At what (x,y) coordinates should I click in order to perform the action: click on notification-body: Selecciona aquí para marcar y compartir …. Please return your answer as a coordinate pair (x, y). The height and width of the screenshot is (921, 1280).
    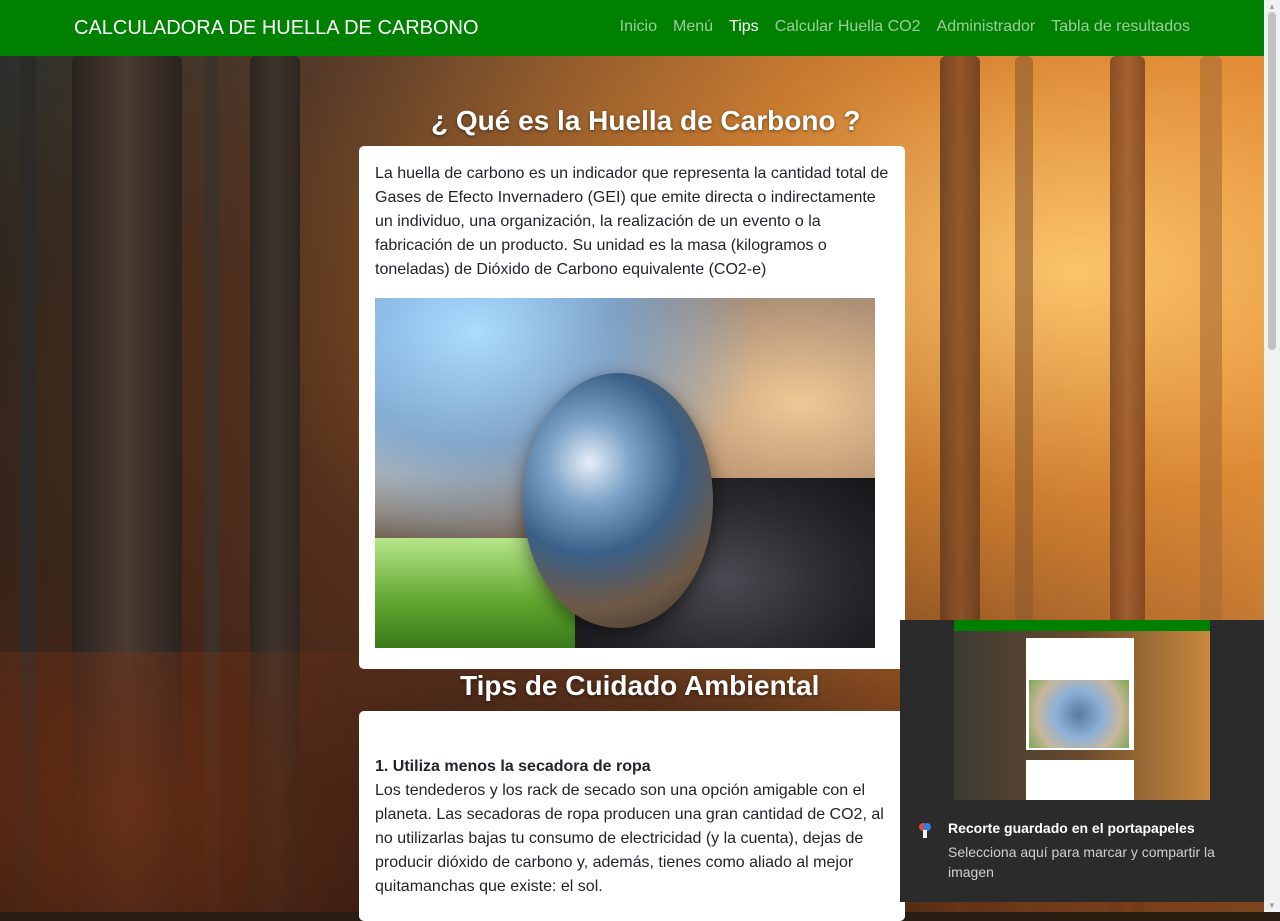
    Looking at the image, I should click on (1081, 862).